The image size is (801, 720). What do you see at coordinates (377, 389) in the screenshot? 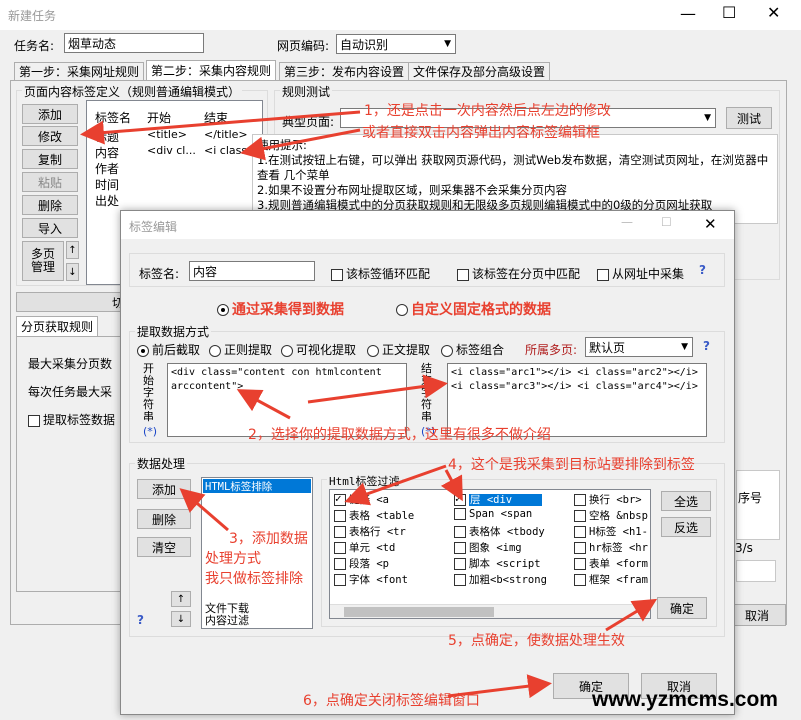
I see `arrow-2b` at bounding box center [377, 389].